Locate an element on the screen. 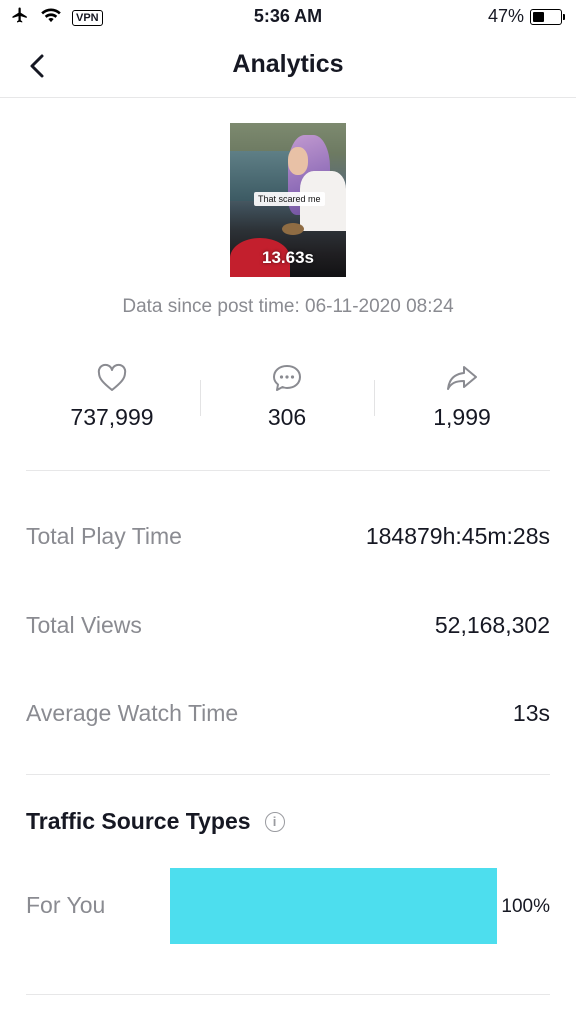  traffic-row-for-you: For You 100% is located at coordinates (288, 906).